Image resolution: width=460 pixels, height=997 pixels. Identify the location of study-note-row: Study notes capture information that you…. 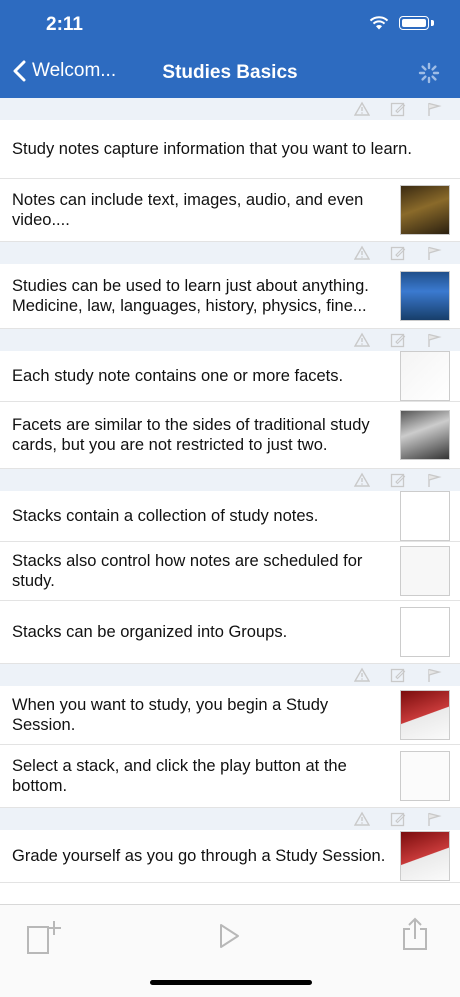
(230, 149).